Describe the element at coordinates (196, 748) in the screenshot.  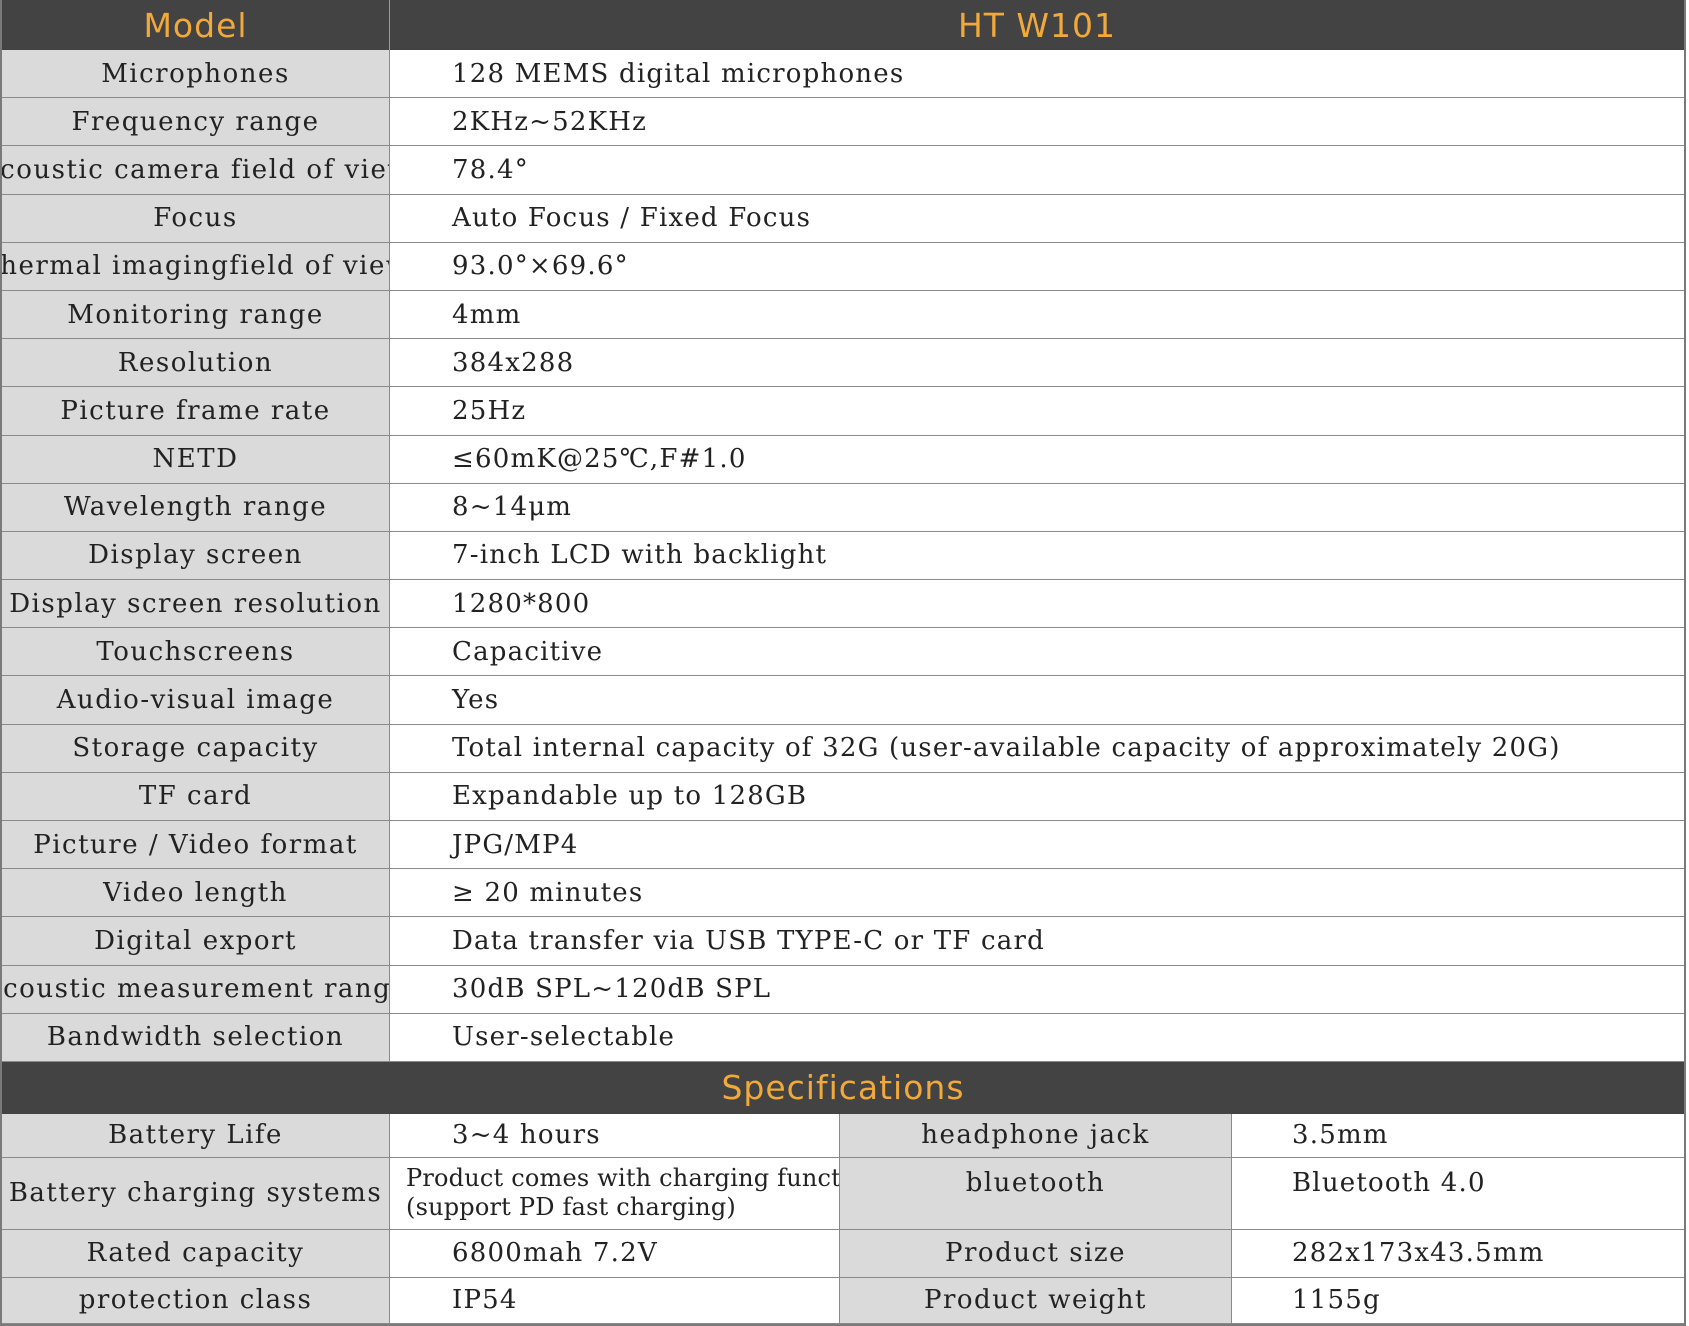
I see `spec-label: Storage capacity` at that location.